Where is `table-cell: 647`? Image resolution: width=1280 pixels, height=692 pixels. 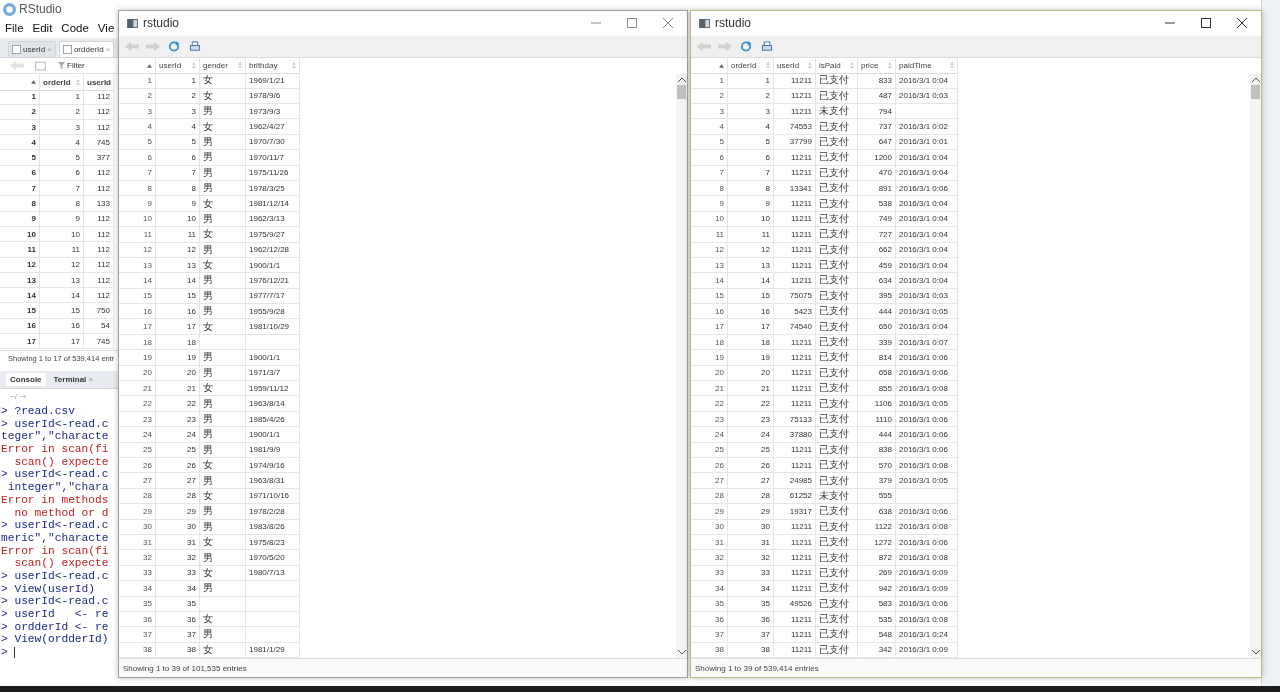 table-cell: 647 is located at coordinates (877, 142).